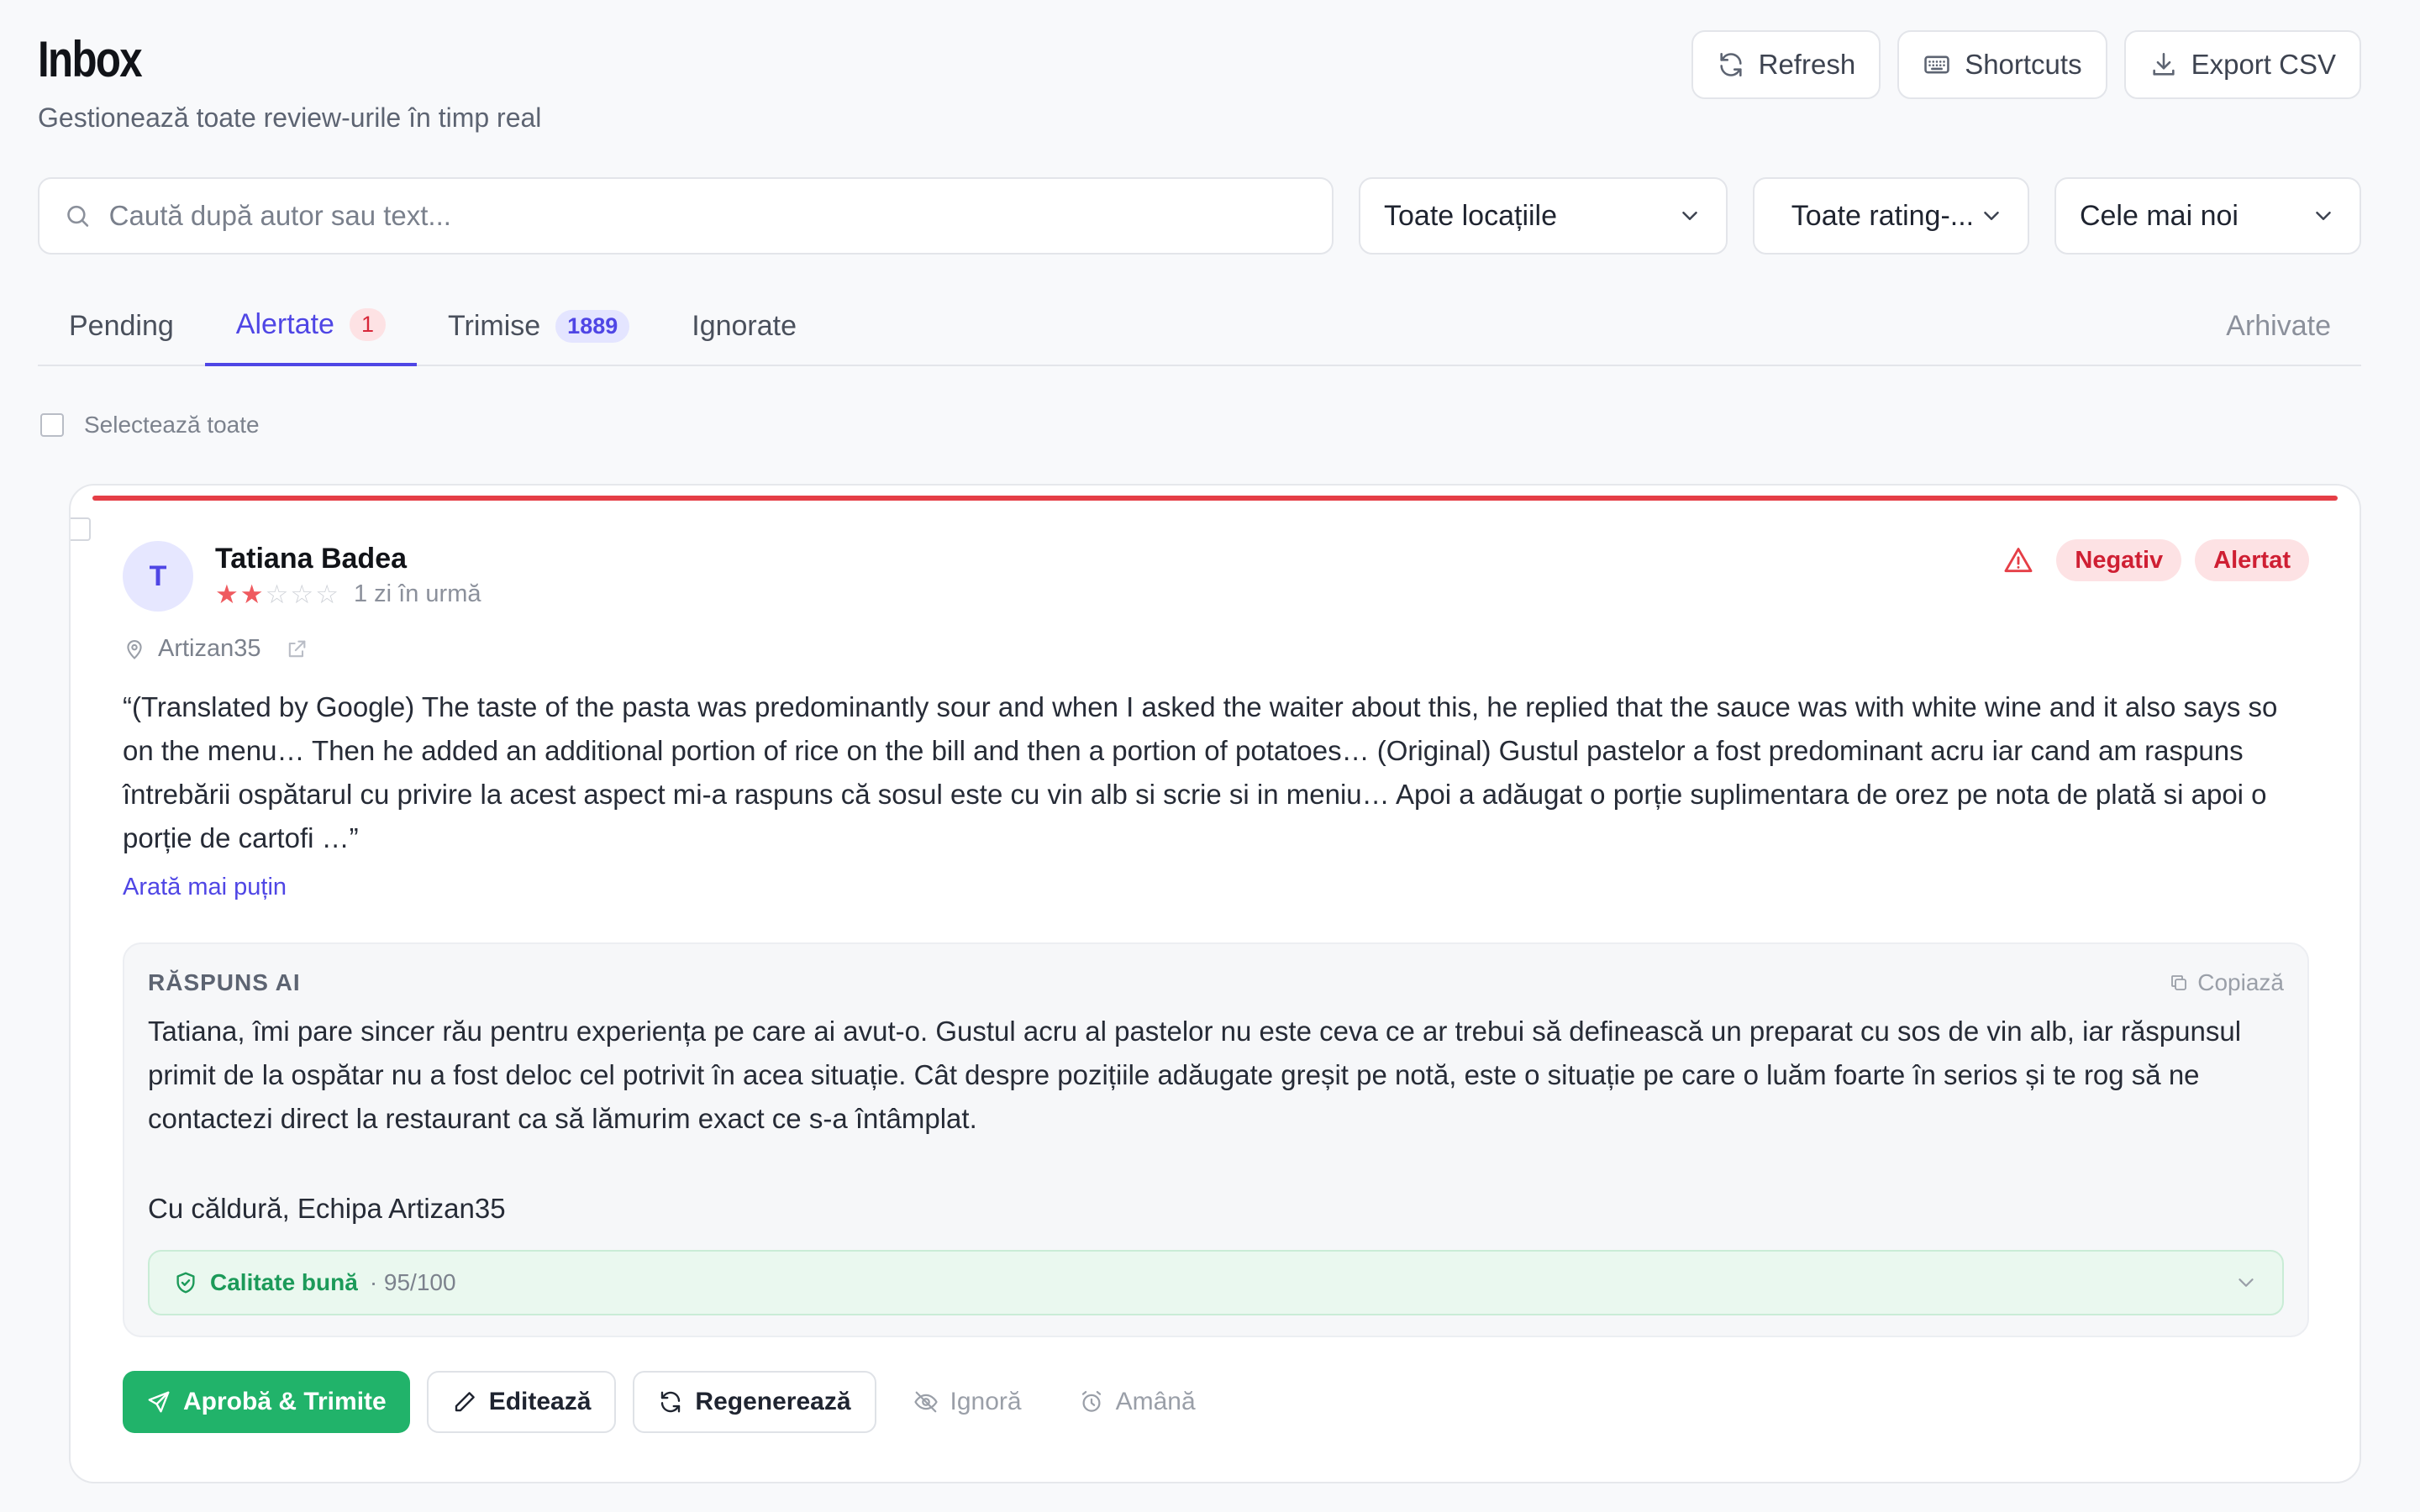  I want to click on approve-send-button: Aprobă & Trimite, so click(266, 1402).